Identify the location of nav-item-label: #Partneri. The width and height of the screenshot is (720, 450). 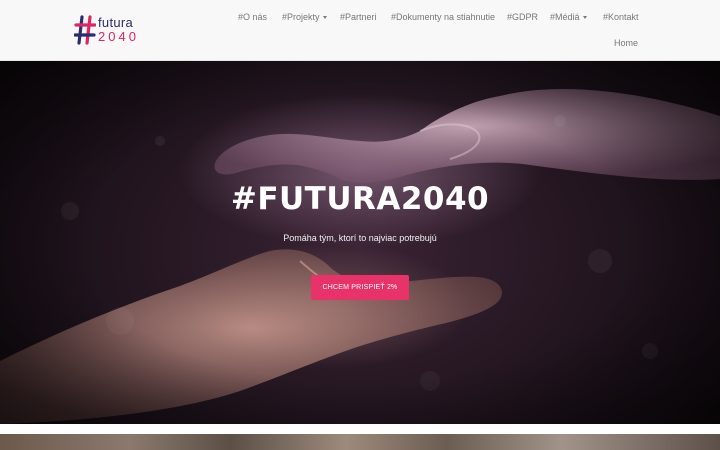
(358, 17).